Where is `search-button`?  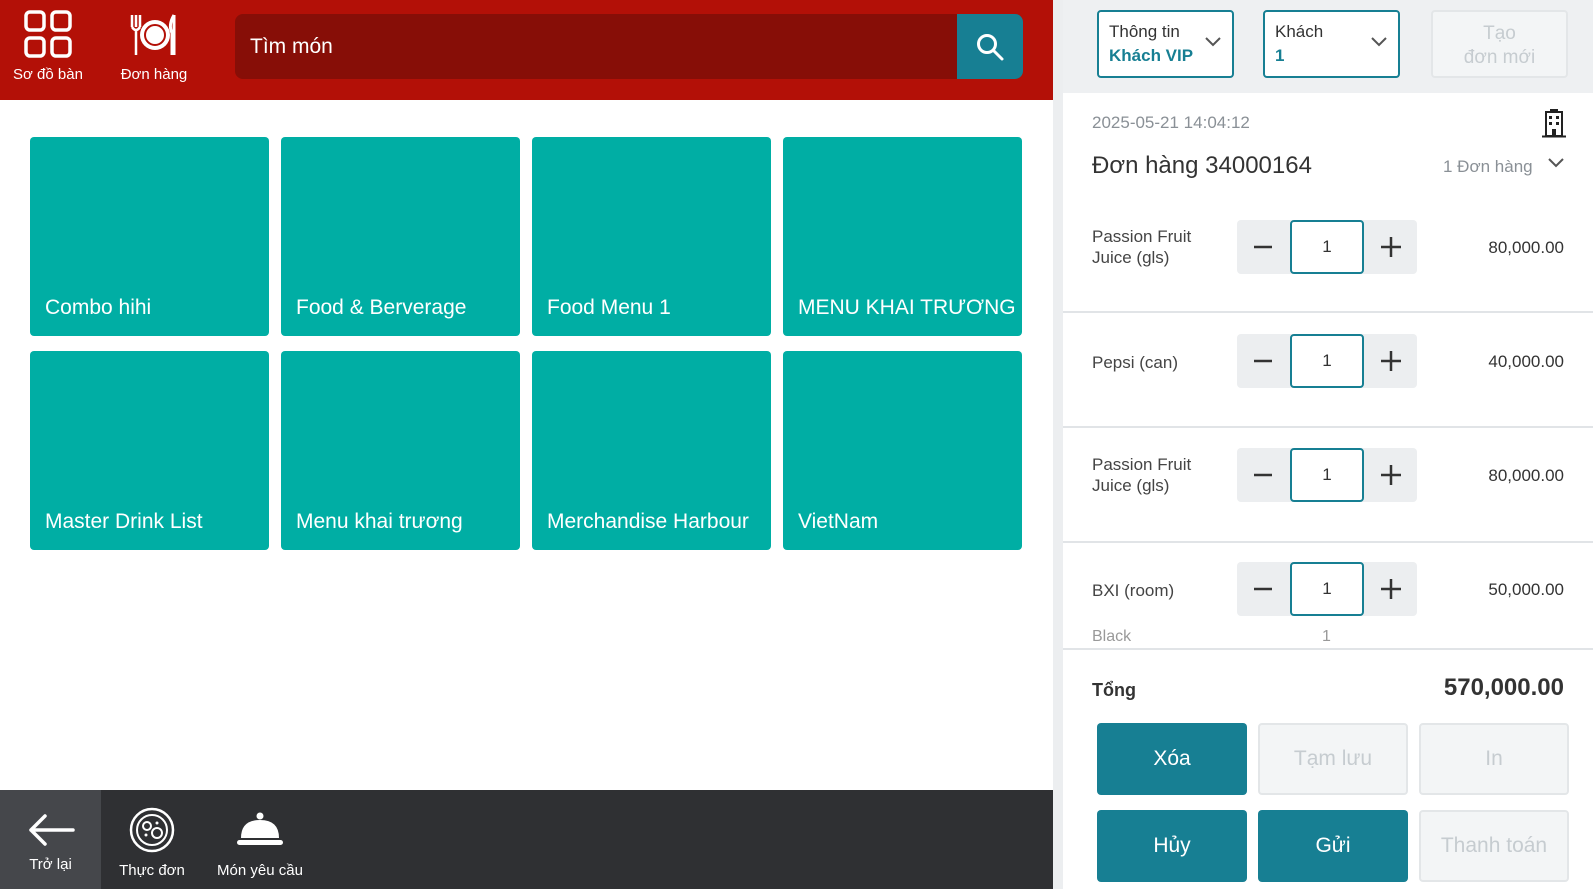 search-button is located at coordinates (990, 46).